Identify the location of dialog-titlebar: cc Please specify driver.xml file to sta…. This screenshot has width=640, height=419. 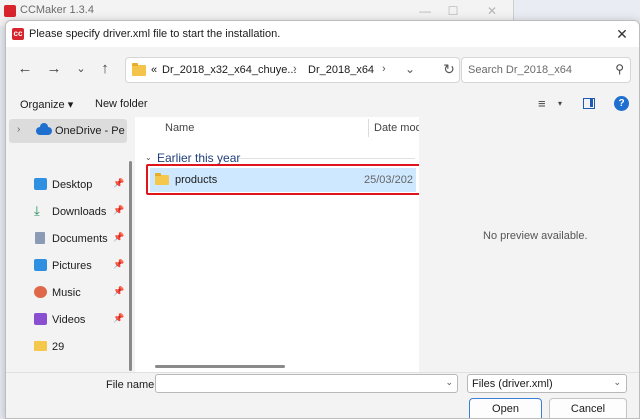
(322, 34).